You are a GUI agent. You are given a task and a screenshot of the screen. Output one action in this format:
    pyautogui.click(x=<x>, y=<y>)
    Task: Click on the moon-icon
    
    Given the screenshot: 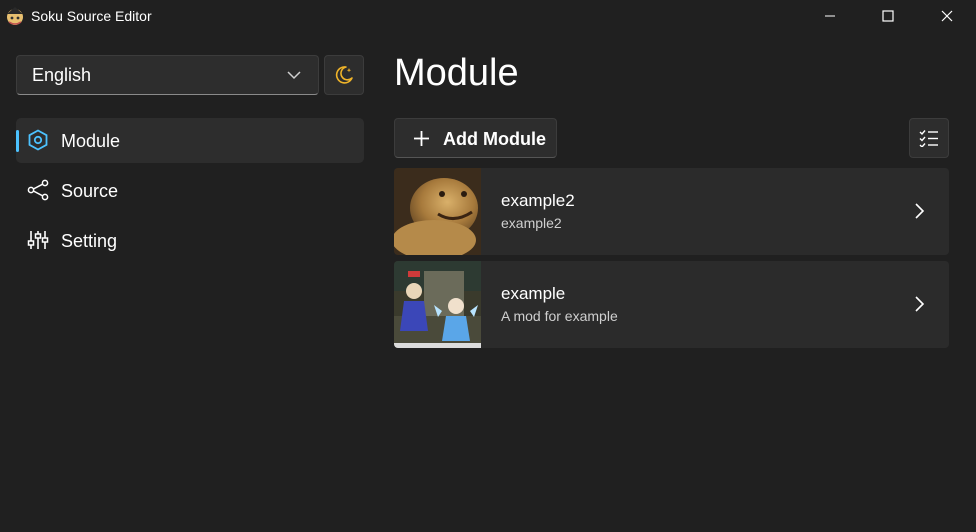 What is the action you would take?
    pyautogui.click(x=344, y=75)
    